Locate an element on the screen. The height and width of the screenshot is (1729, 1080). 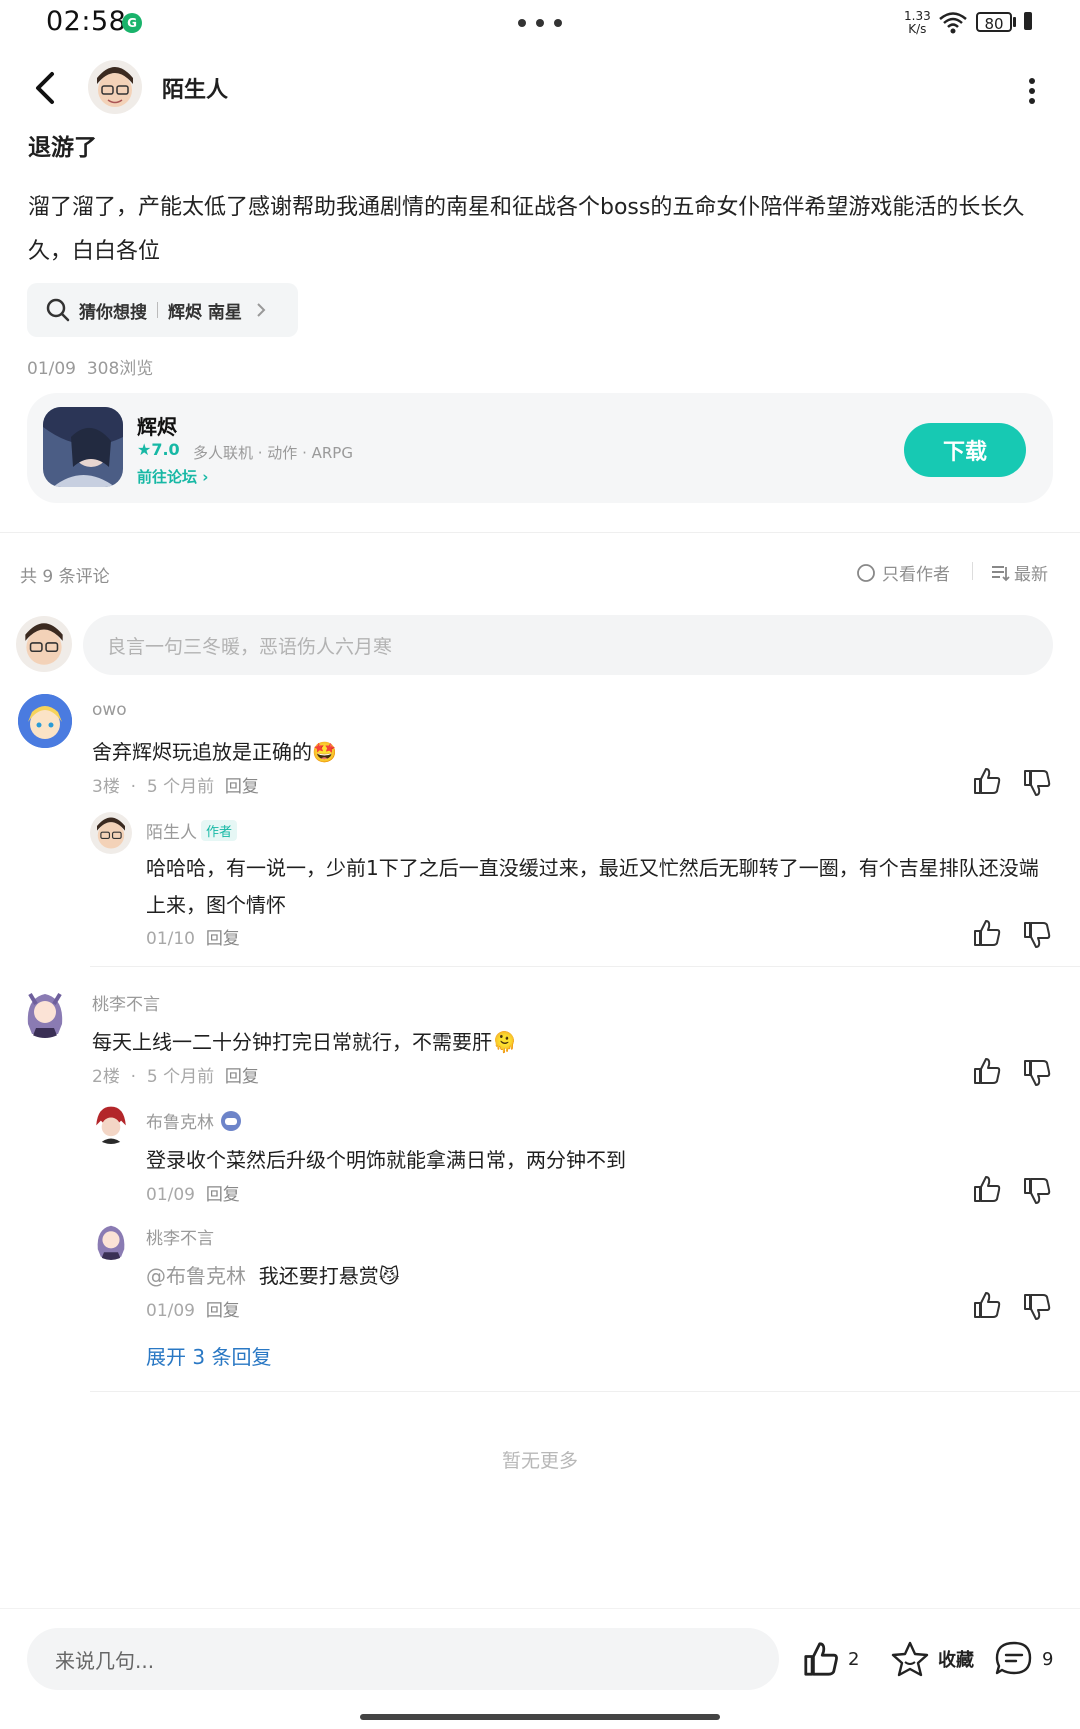
post-meta: 01/09 308浏览 is located at coordinates (90, 366).